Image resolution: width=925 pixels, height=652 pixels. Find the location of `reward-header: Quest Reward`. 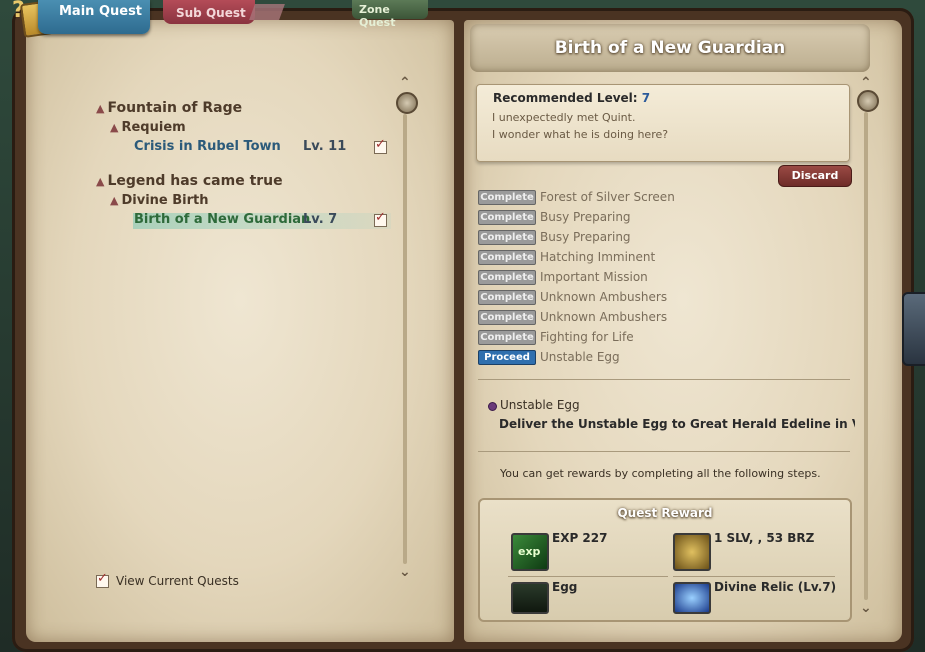

reward-header: Quest Reward is located at coordinates (665, 513).